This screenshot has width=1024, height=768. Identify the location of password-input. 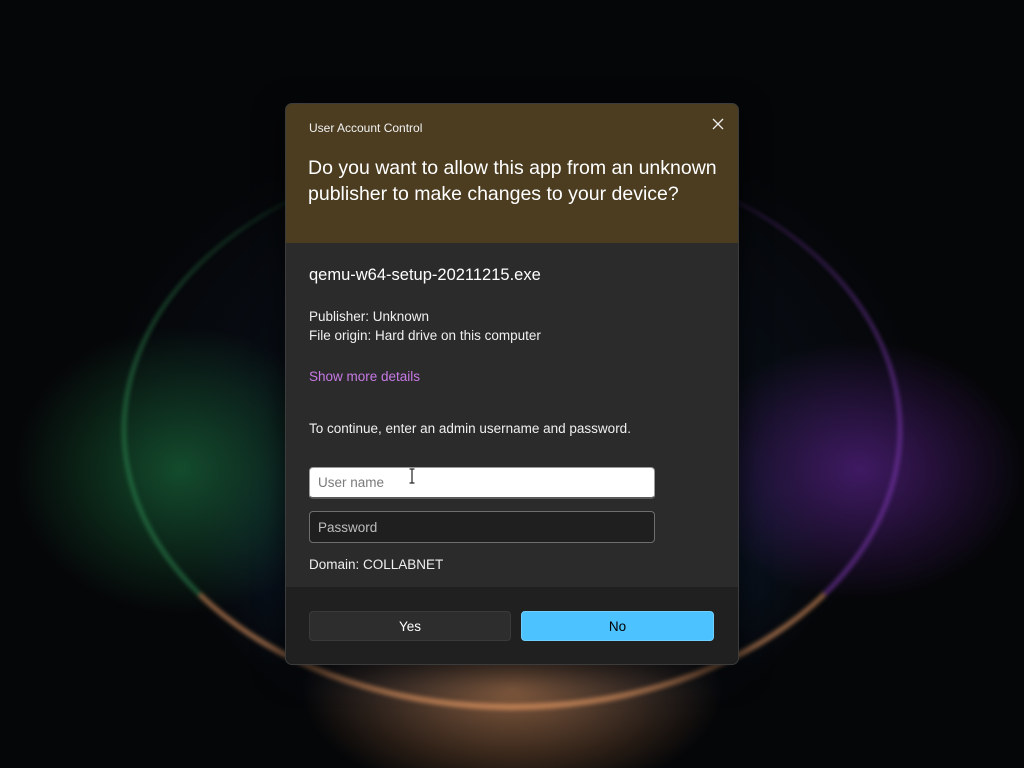
(482, 527).